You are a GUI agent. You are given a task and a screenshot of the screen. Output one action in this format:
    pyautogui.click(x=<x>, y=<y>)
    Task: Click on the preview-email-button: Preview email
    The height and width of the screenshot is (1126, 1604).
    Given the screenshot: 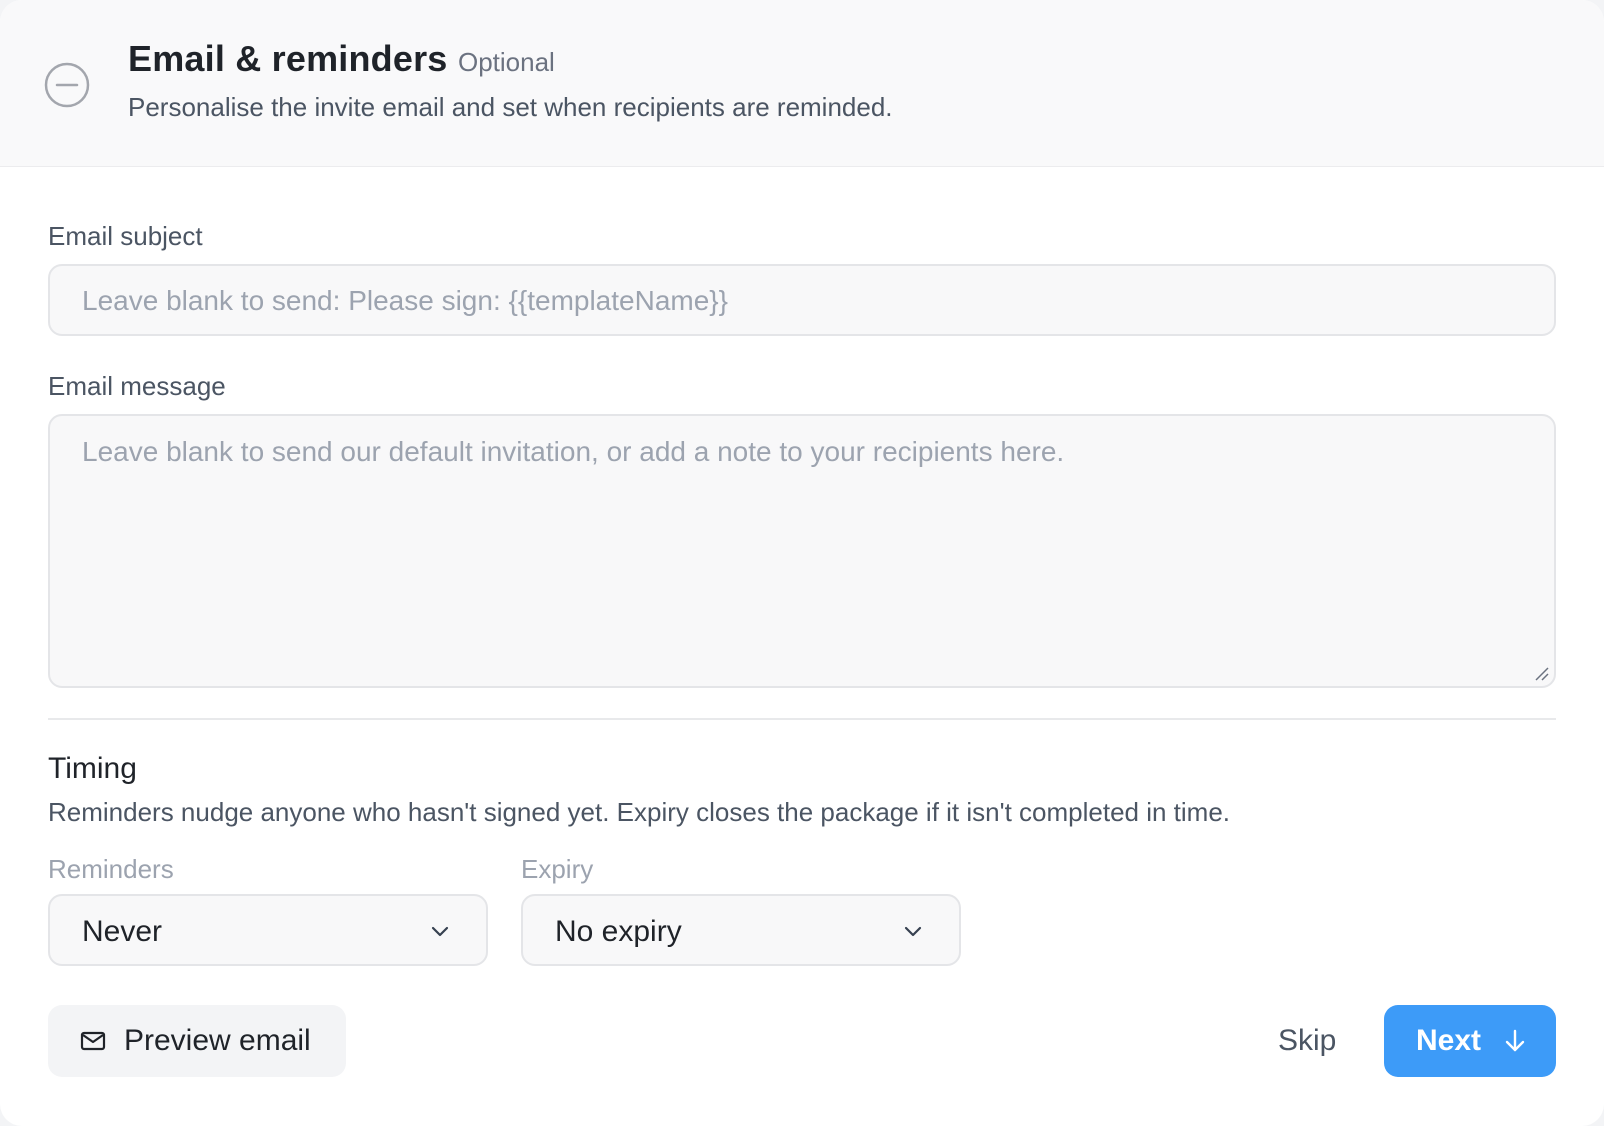 What is the action you would take?
    pyautogui.click(x=197, y=1041)
    